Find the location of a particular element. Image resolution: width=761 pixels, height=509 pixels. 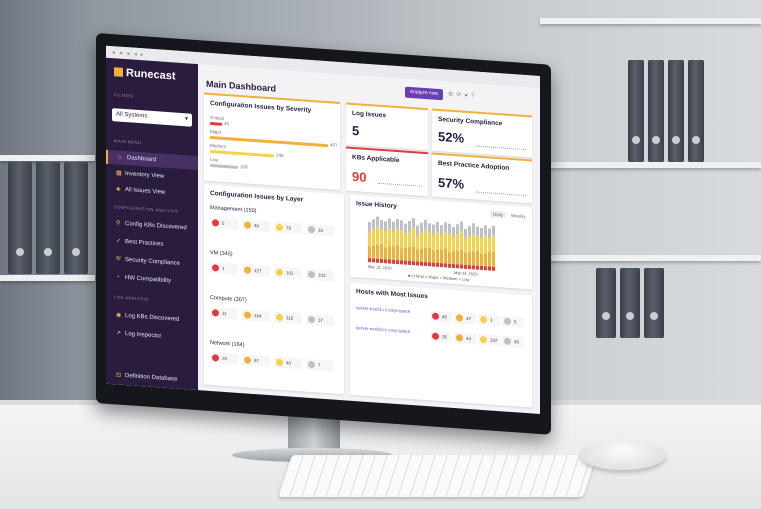

system-select: All Systems ▾ is located at coordinates (152, 117).